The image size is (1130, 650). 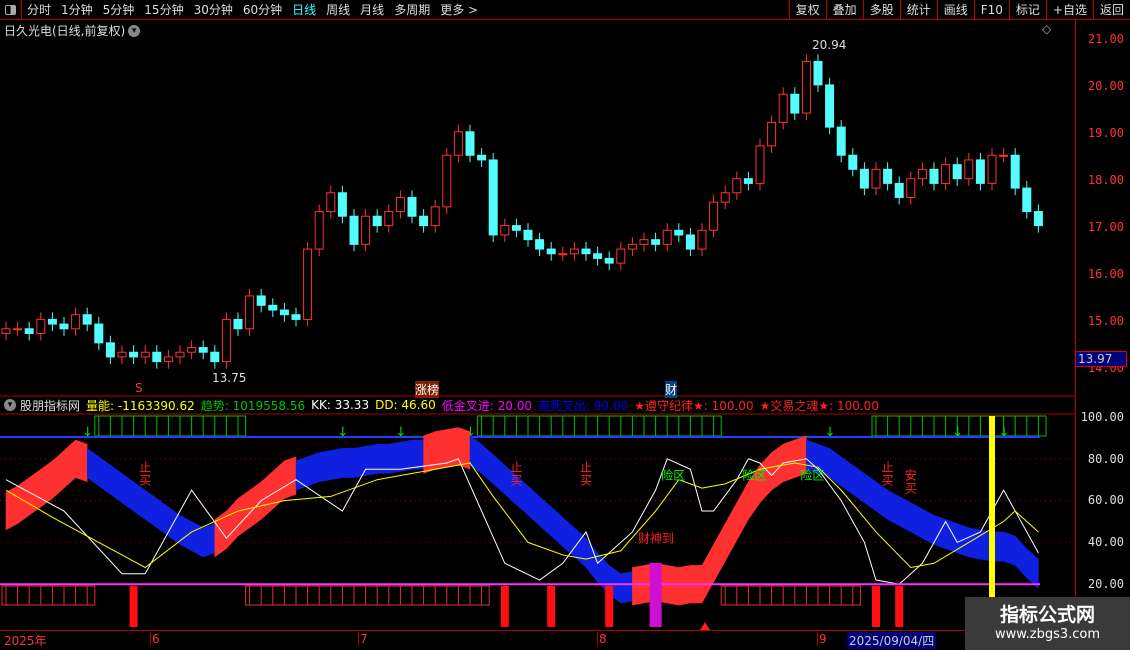 What do you see at coordinates (405, 405) in the screenshot?
I see `indicator-value: DD: 46.60` at bounding box center [405, 405].